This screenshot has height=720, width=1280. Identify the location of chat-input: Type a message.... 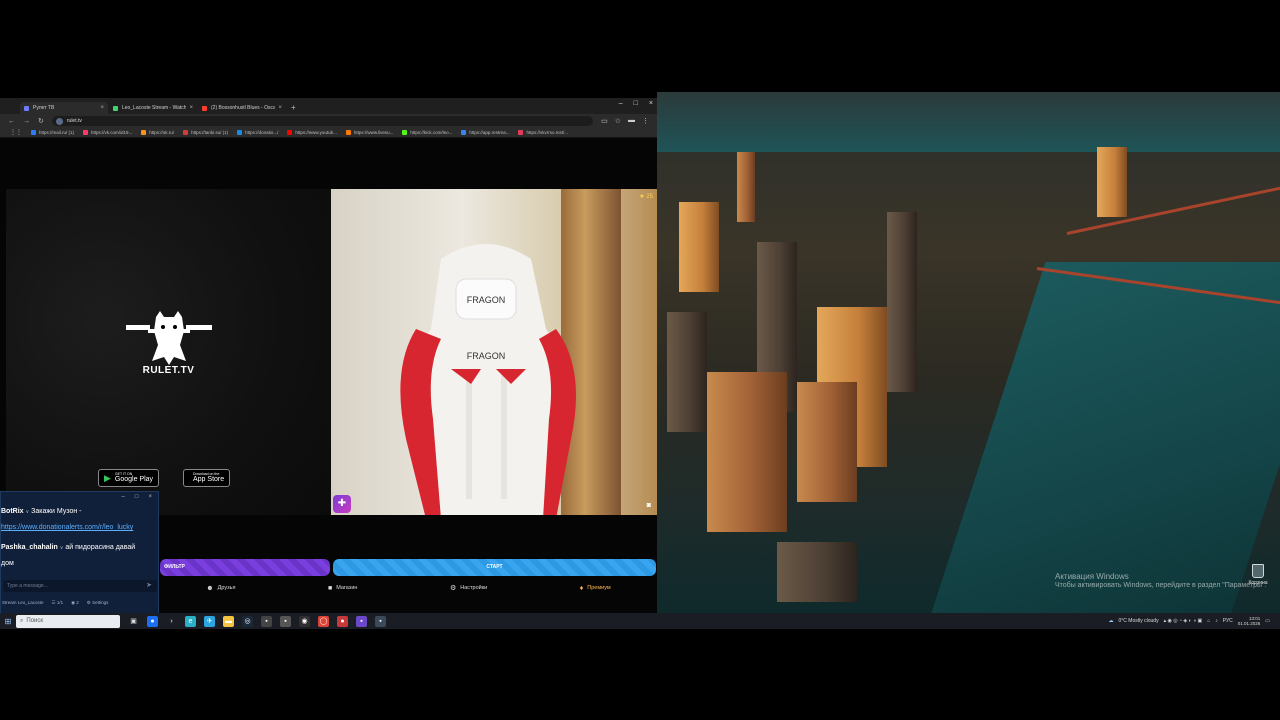
(80, 586).